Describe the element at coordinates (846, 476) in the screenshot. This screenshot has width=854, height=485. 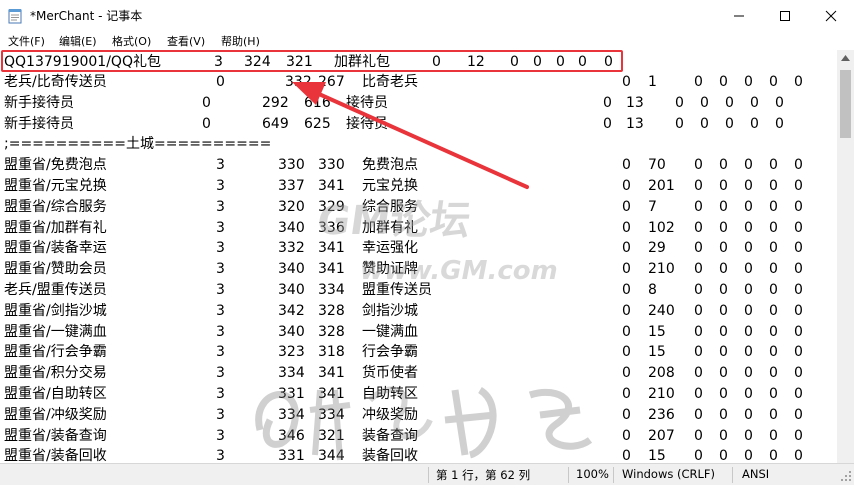
I see `resize-grip-icon` at that location.